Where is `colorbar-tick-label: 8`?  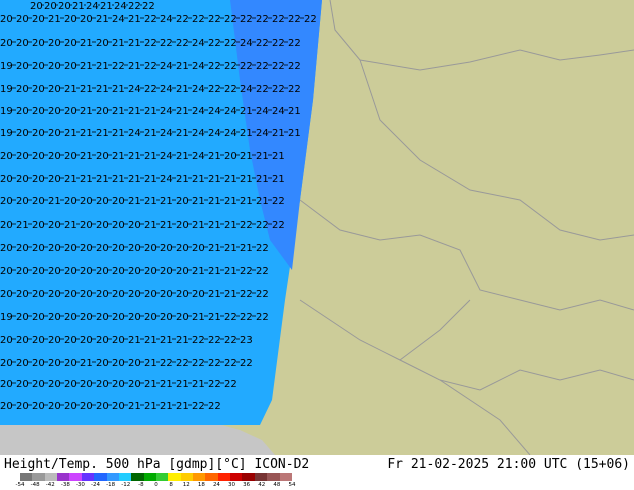
colorbar-tick-label: 8 is located at coordinates (171, 485).